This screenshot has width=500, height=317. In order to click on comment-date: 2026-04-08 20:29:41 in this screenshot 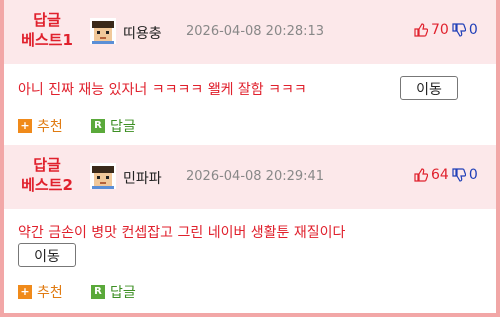, I will do `click(255, 176)`.